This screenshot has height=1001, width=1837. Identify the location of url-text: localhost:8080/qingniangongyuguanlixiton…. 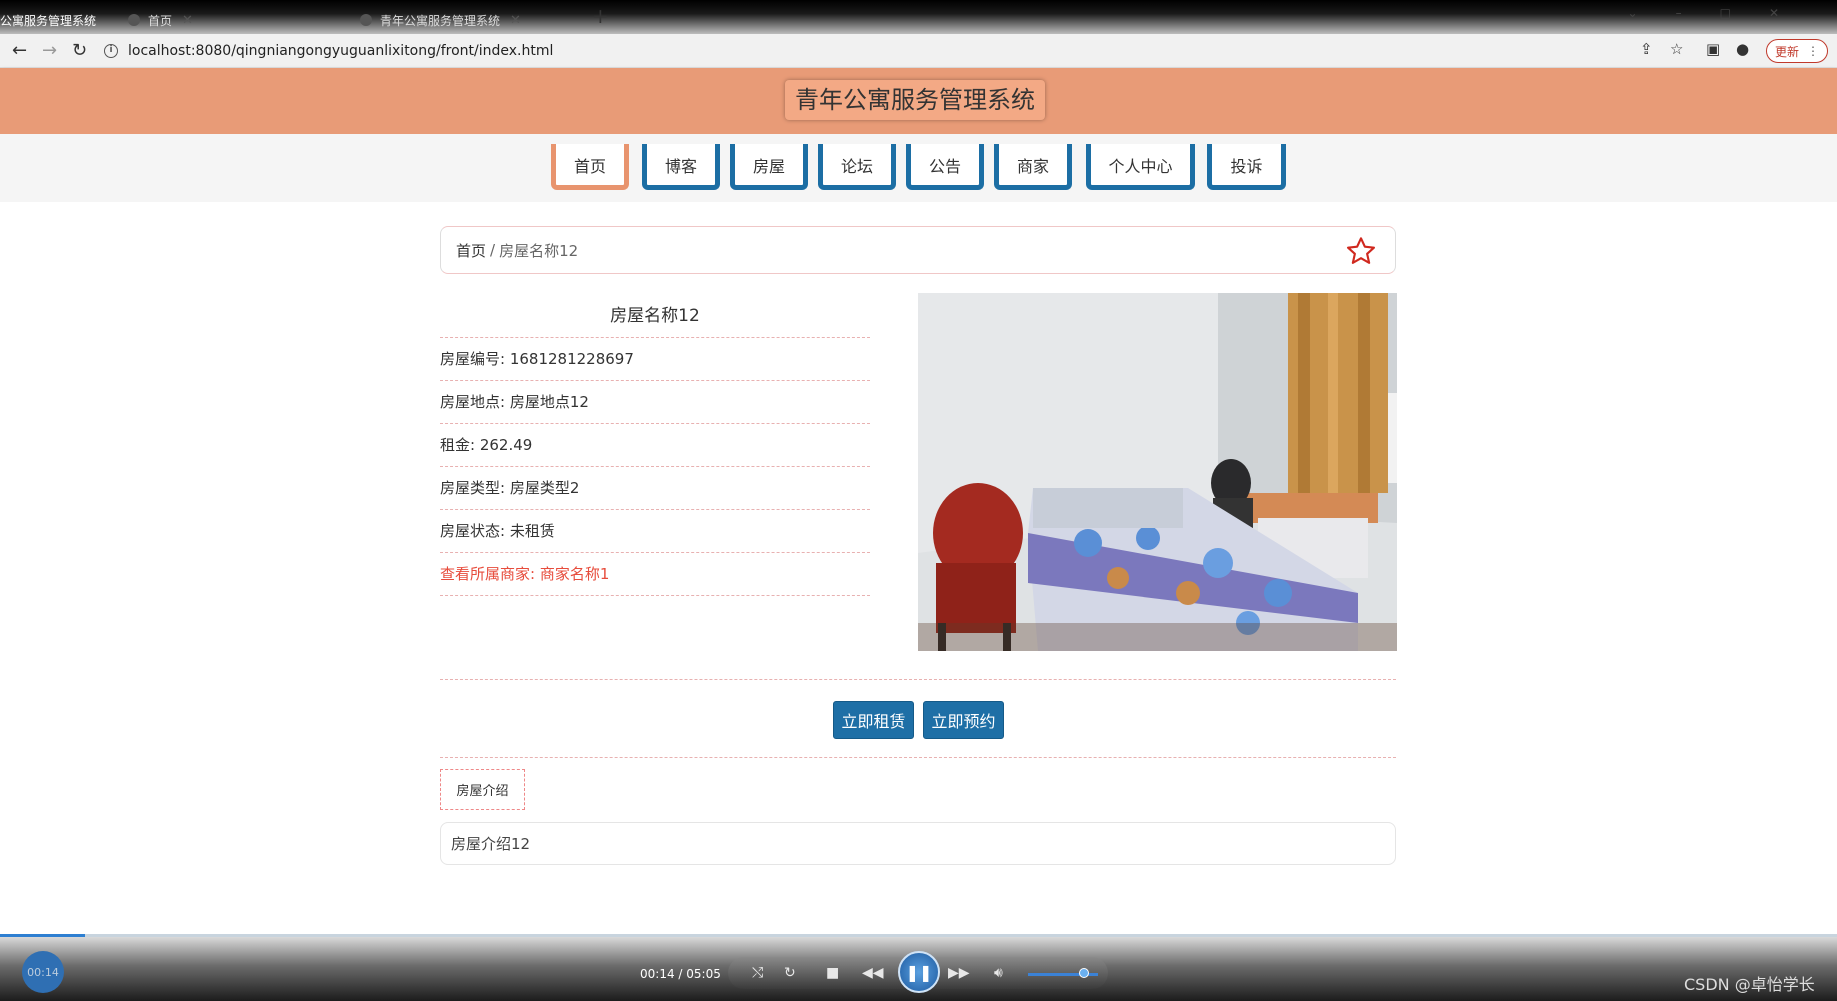
(341, 51).